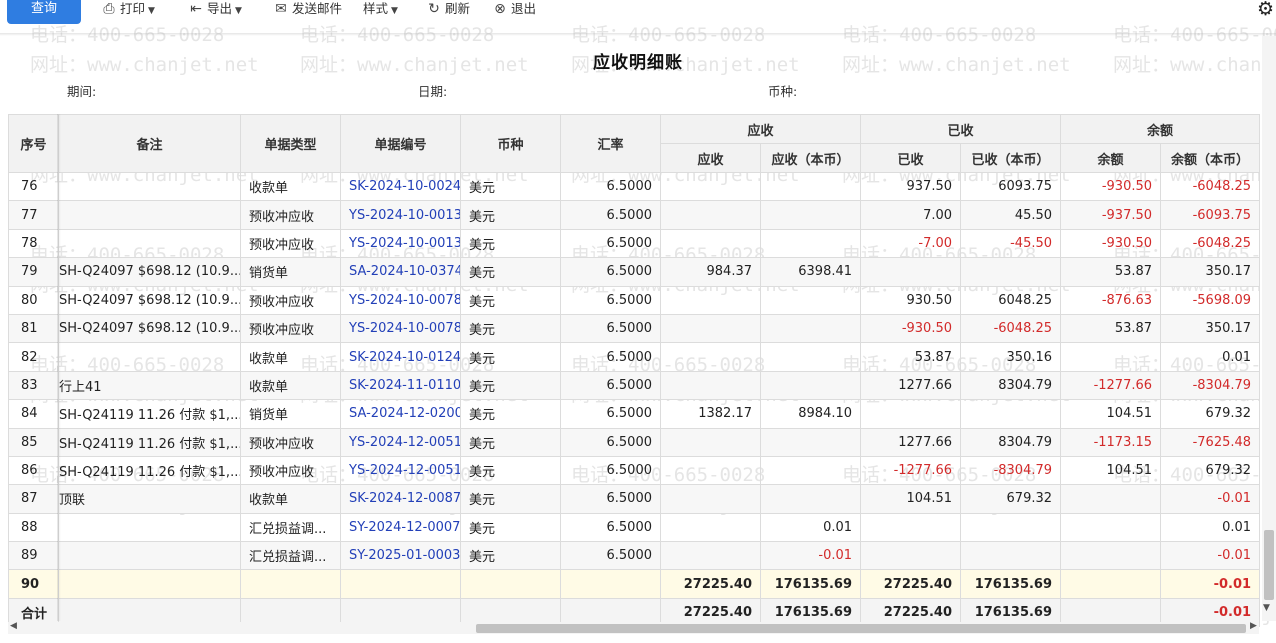 The width and height of the screenshot is (1276, 643). What do you see at coordinates (448, 9) in the screenshot?
I see `refresh-button: ↻ 刷新` at bounding box center [448, 9].